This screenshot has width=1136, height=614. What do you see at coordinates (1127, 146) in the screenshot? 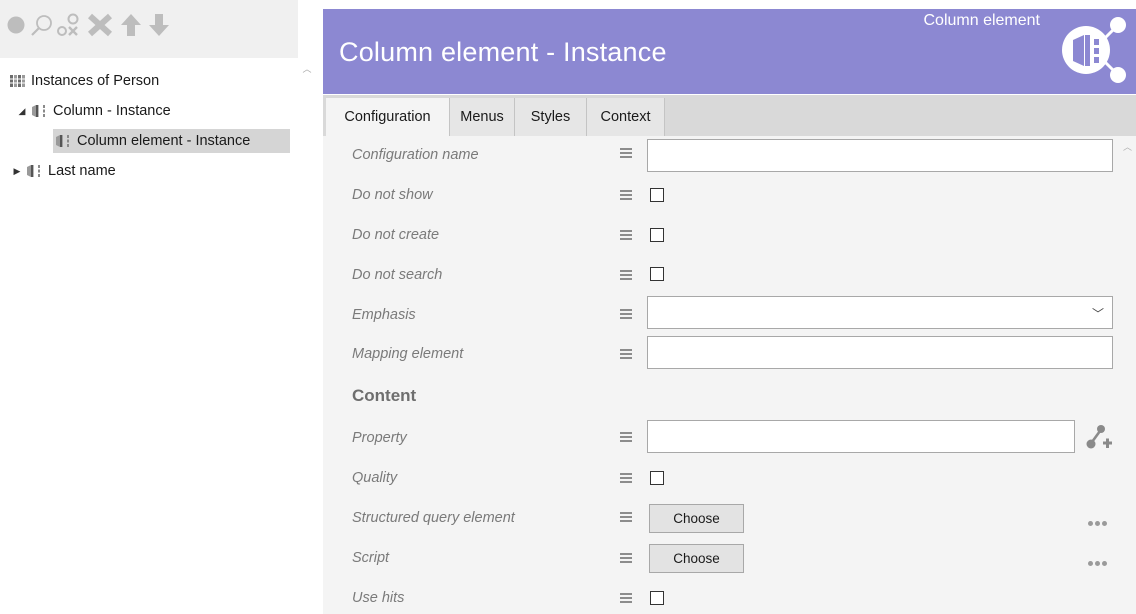
I see `form-scroll-up-arrow: ︿` at bounding box center [1127, 146].